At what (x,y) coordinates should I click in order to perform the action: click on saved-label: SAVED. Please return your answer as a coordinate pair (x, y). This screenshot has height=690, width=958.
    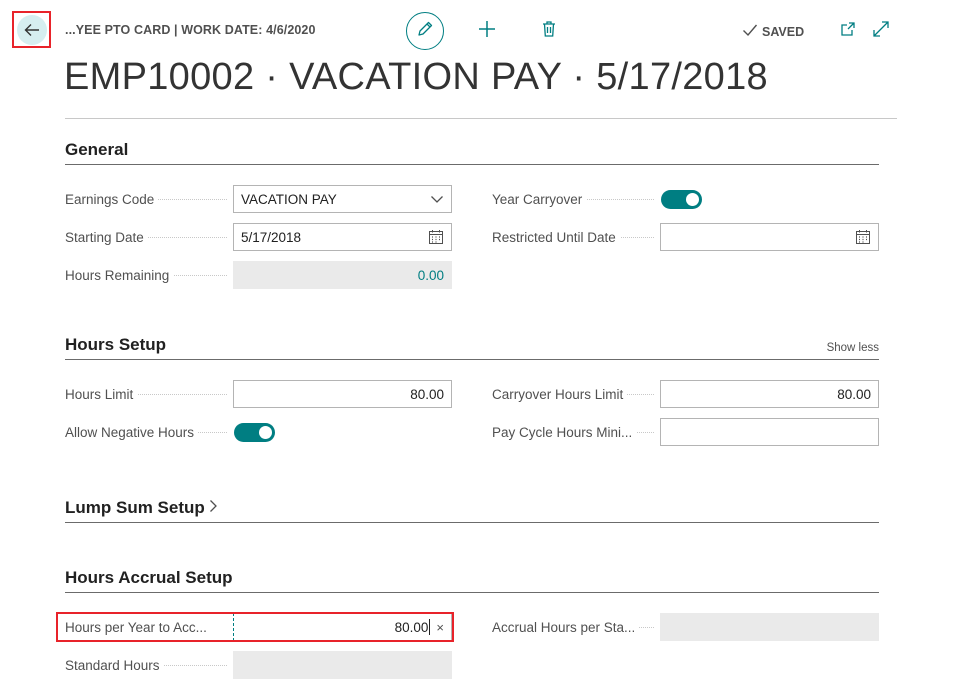
    Looking at the image, I should click on (783, 31).